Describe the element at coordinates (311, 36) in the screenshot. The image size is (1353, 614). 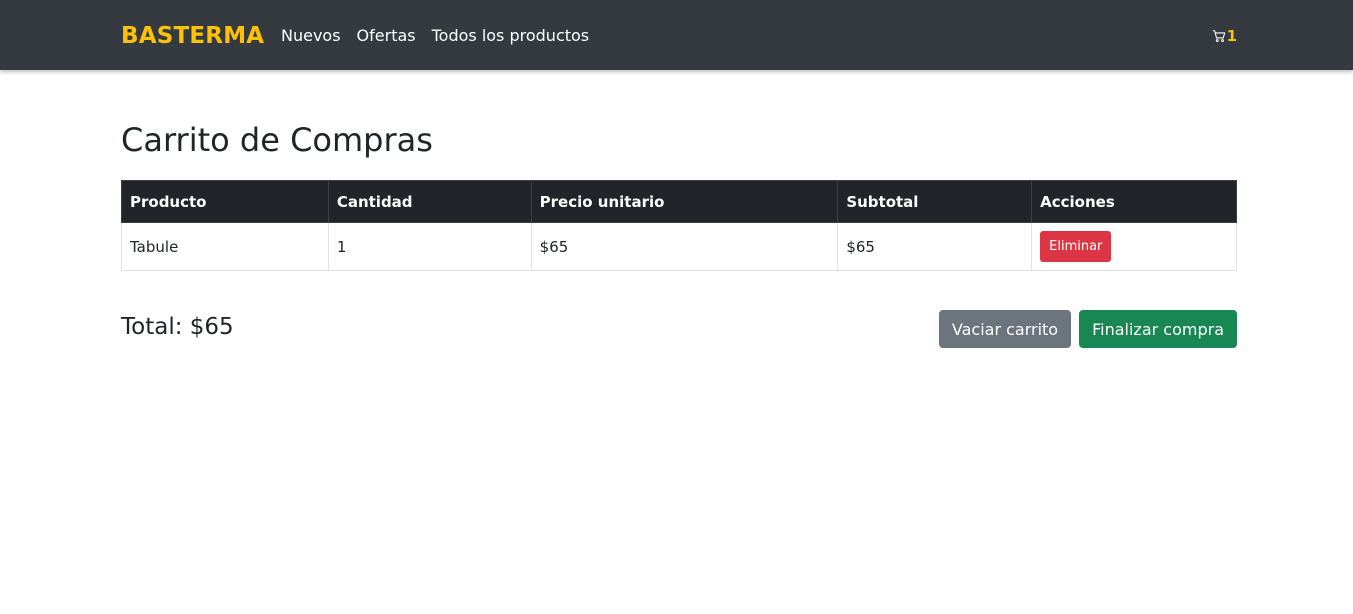
I see `nav-link-nuevos: Nuevos` at that location.